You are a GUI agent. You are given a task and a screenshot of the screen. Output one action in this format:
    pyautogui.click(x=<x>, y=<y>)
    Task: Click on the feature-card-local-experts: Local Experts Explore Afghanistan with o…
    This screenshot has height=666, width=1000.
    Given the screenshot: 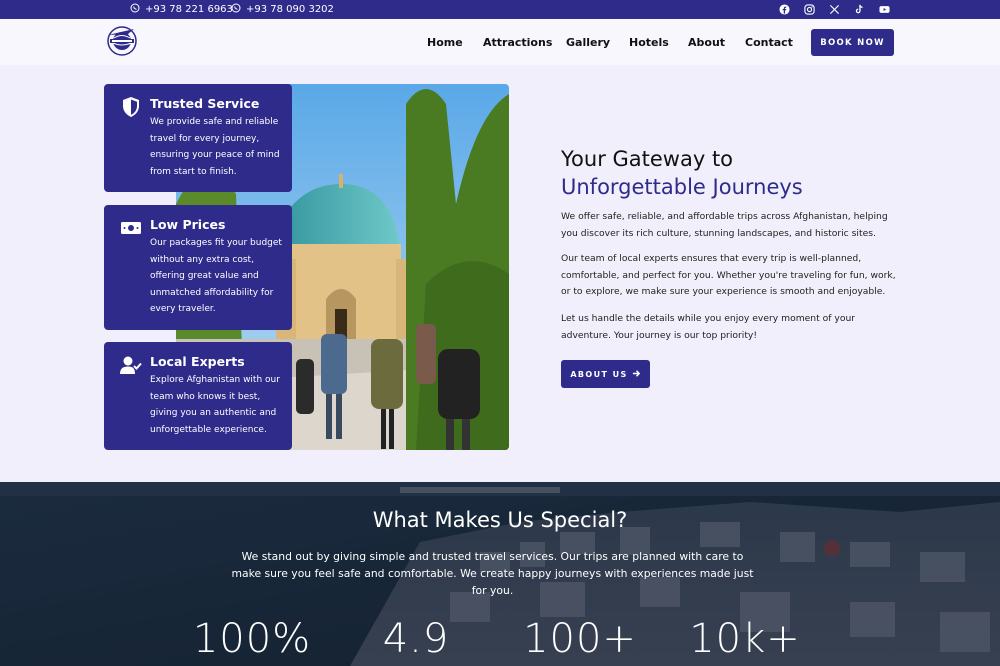 What is the action you would take?
    pyautogui.click(x=198, y=396)
    